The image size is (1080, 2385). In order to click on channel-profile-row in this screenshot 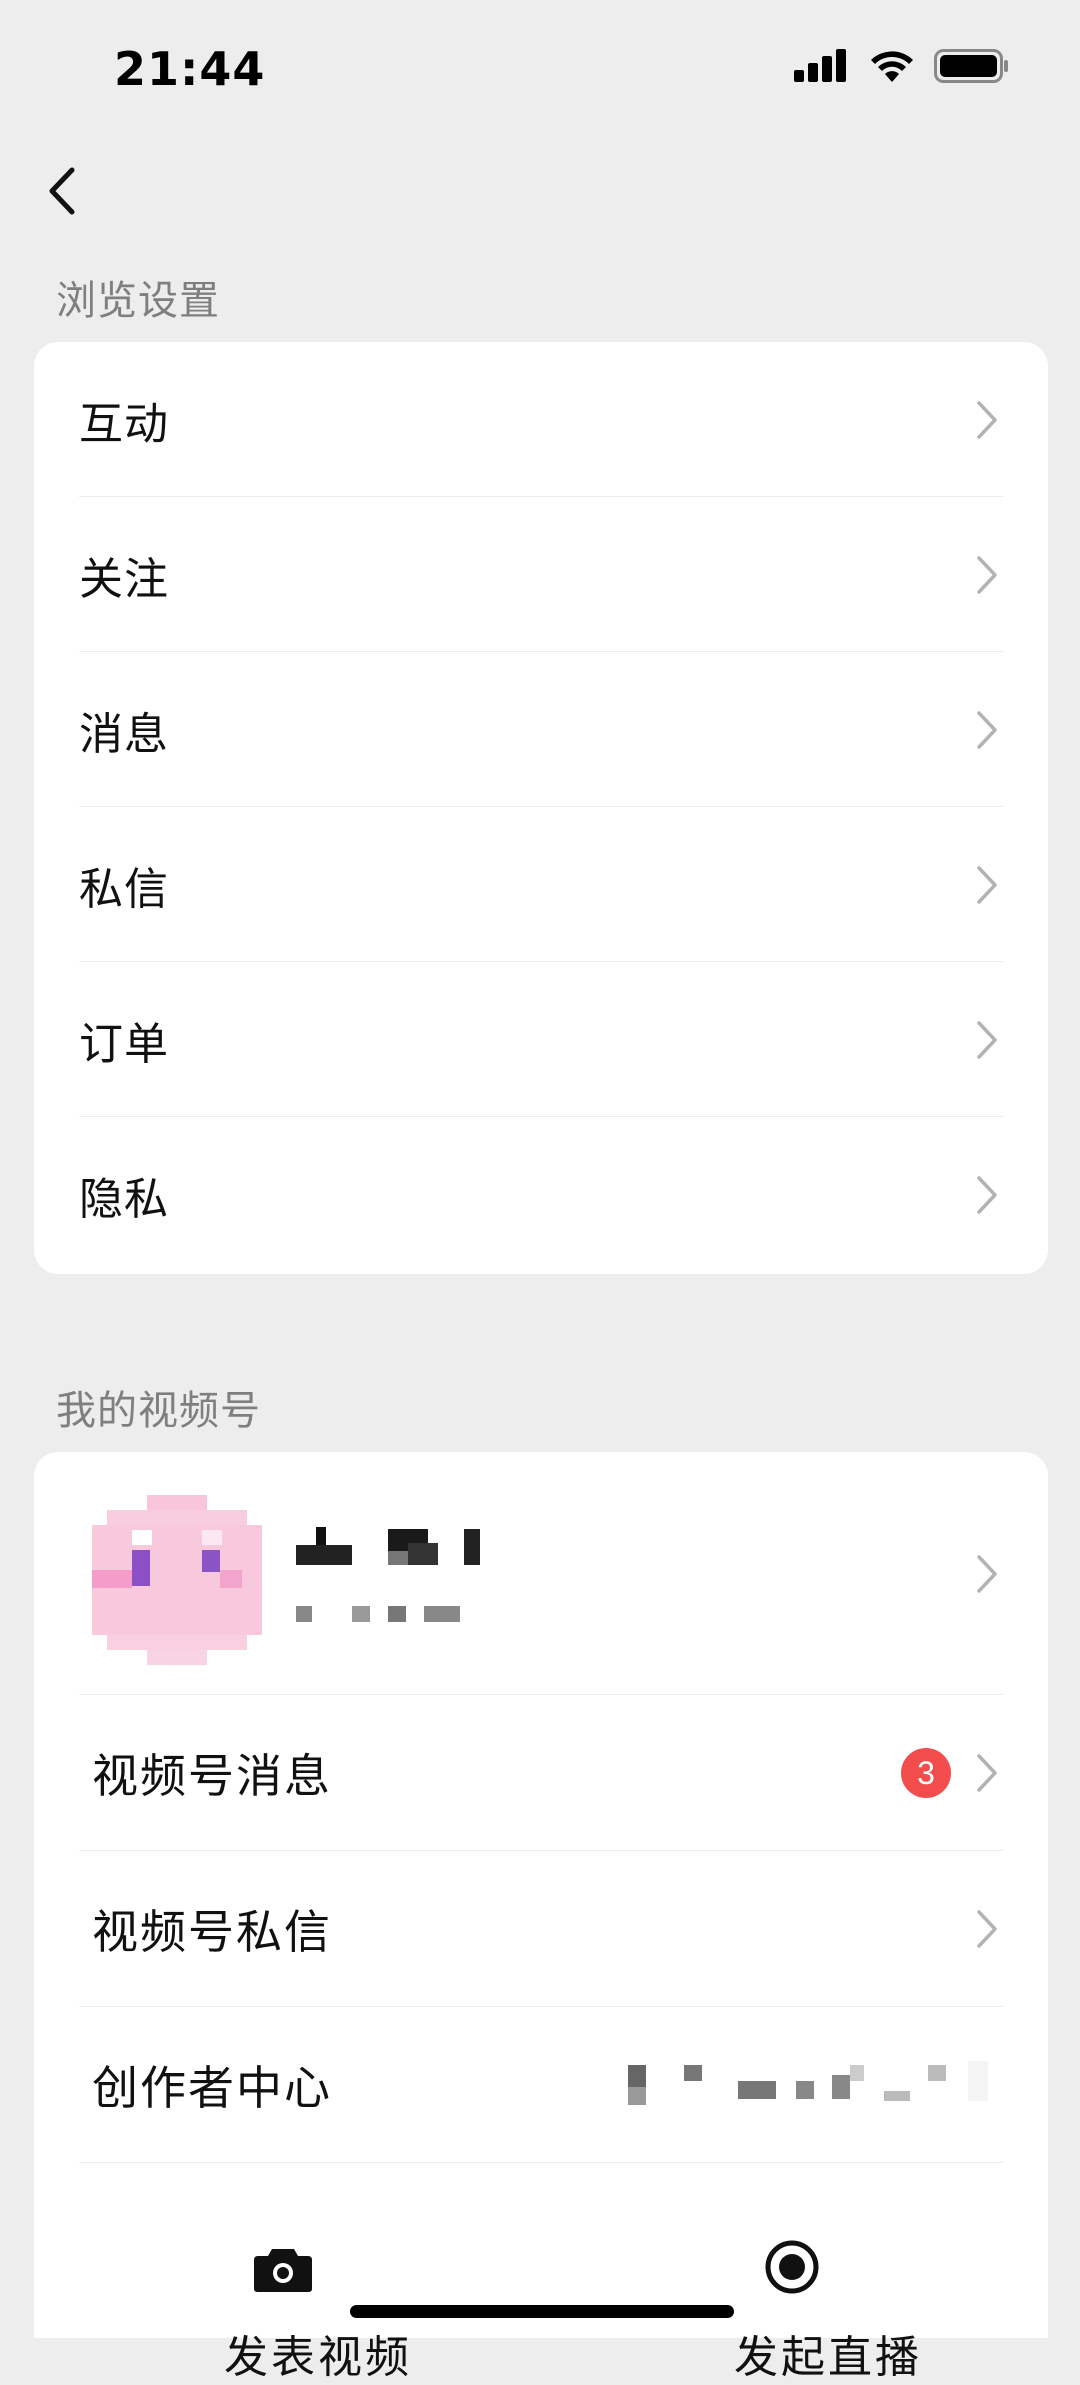, I will do `click(541, 1573)`.